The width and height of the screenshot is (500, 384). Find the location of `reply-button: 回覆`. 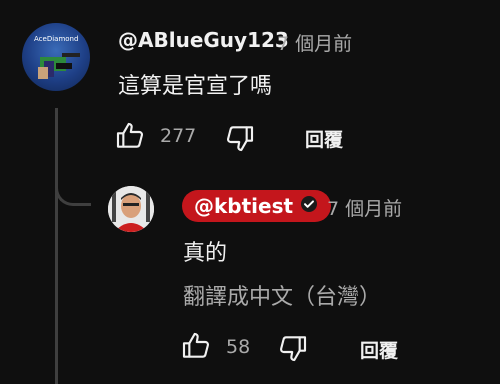

reply-button: 回覆 is located at coordinates (324, 138).